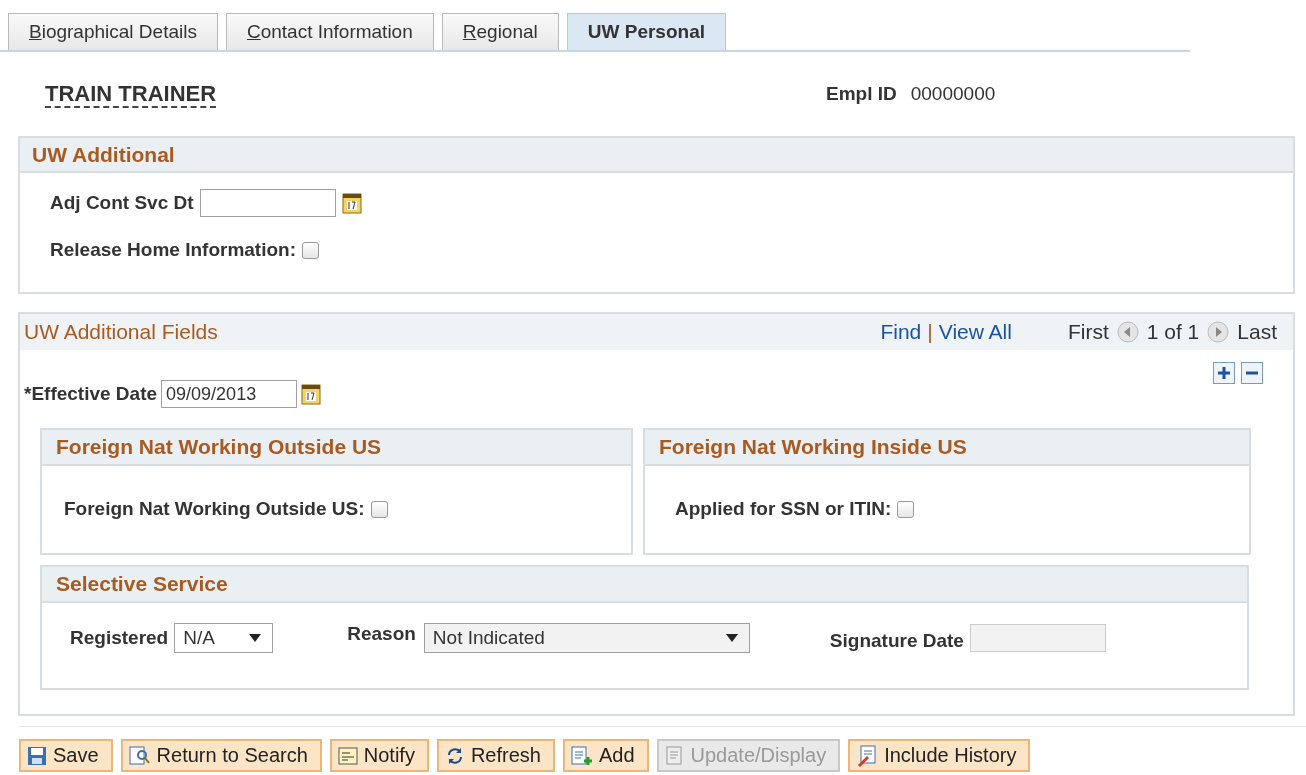 The image size is (1306, 775). What do you see at coordinates (495, 755) in the screenshot?
I see `refresh-button: Refresh` at bounding box center [495, 755].